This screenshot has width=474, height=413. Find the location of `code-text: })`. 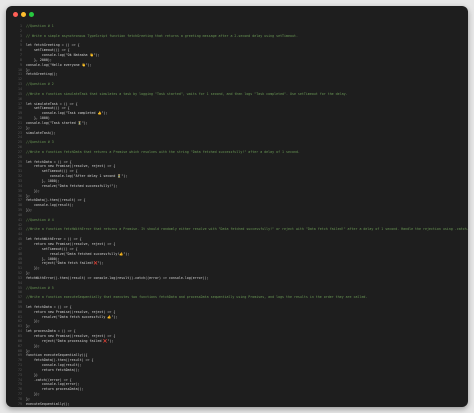

code-text: }) is located at coordinates (32, 374).